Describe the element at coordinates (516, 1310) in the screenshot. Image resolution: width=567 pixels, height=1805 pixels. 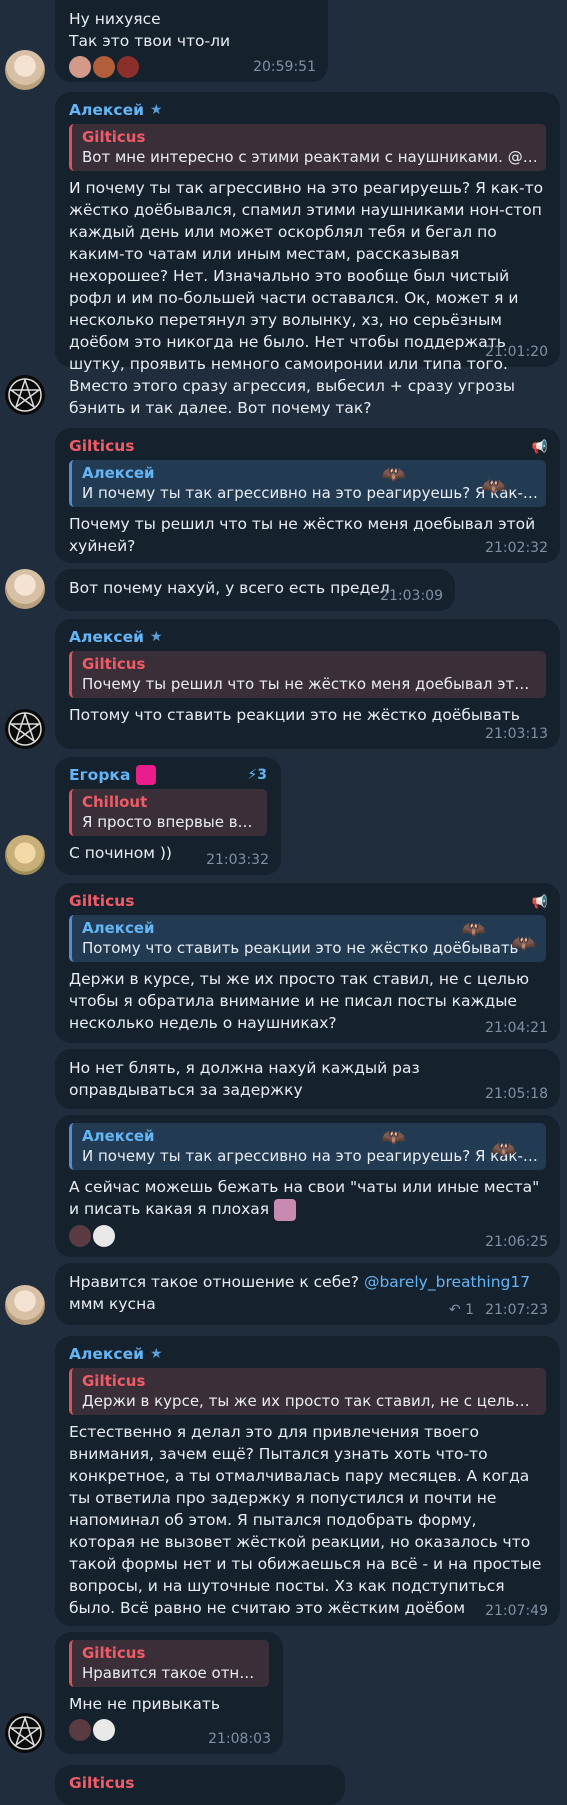
I see `timestamp: 21:07:23` at that location.